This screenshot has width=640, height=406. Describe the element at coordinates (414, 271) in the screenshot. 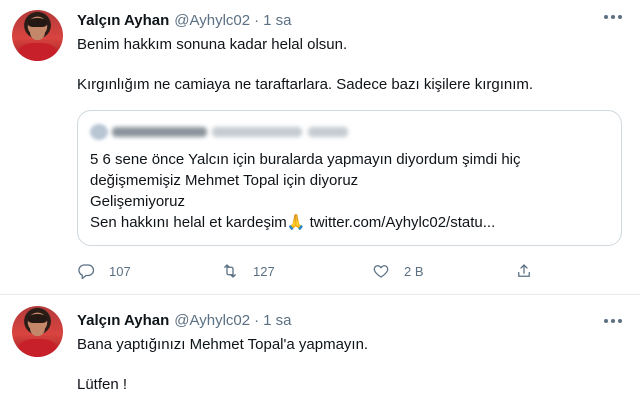

I see `like-count: 2 B` at that location.